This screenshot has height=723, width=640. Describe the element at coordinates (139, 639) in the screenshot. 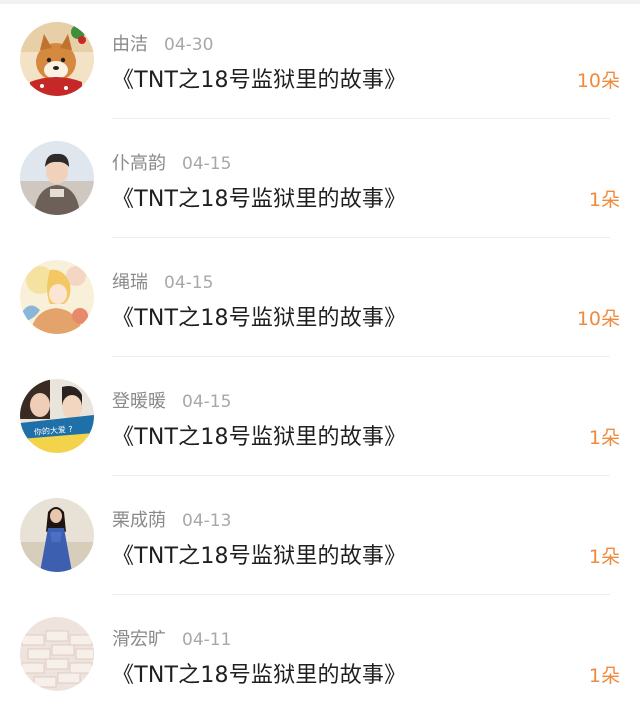

I see `user-name-text: 滑宏旷` at that location.